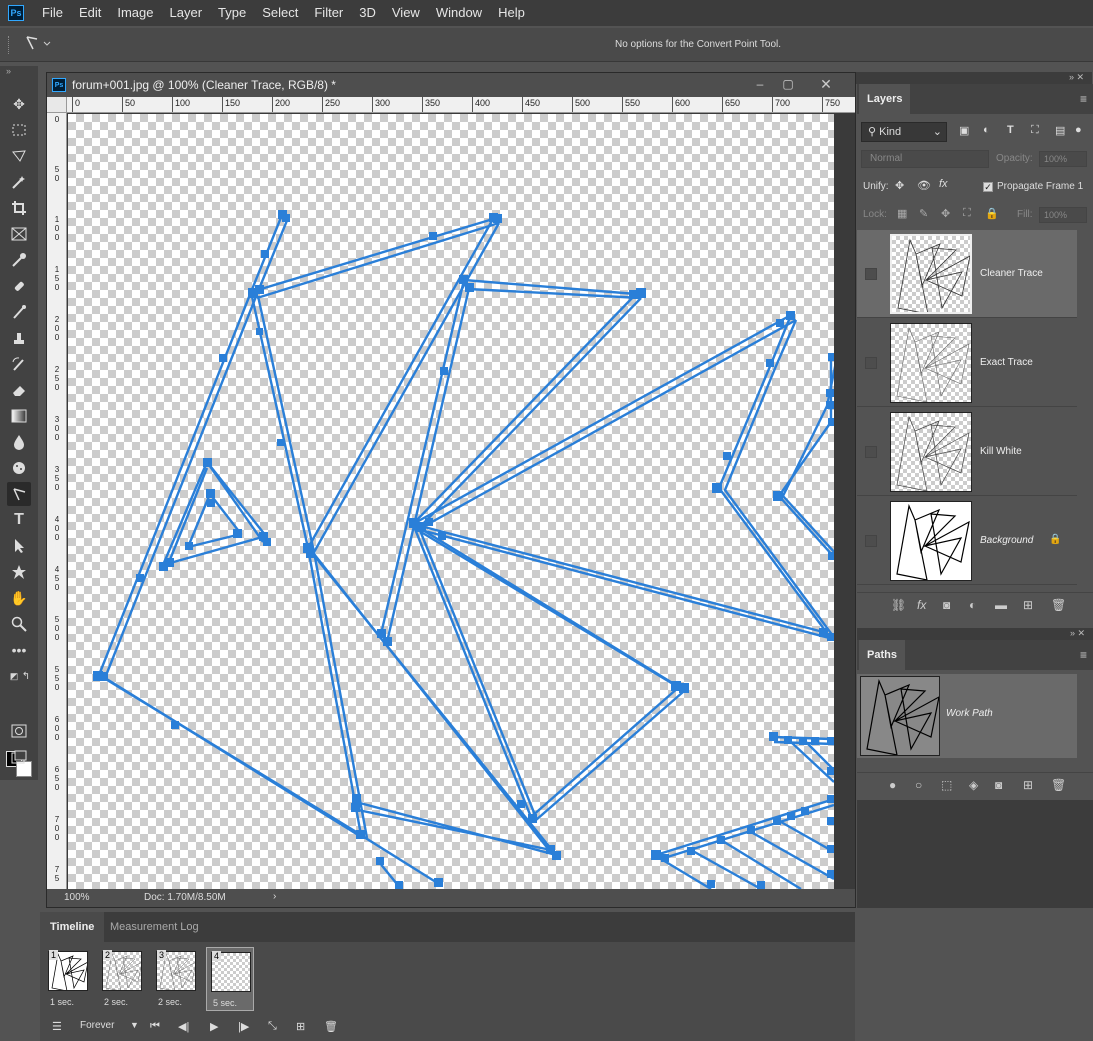  I want to click on layer-name: Kill White, so click(1001, 451).